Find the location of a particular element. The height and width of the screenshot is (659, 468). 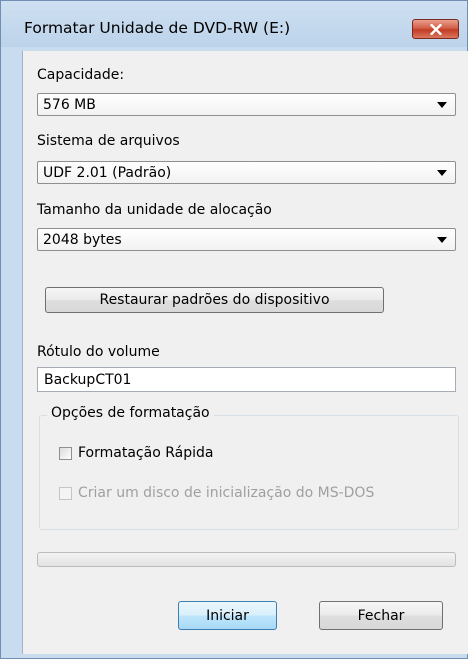

close-button: Fechar is located at coordinates (381, 615).